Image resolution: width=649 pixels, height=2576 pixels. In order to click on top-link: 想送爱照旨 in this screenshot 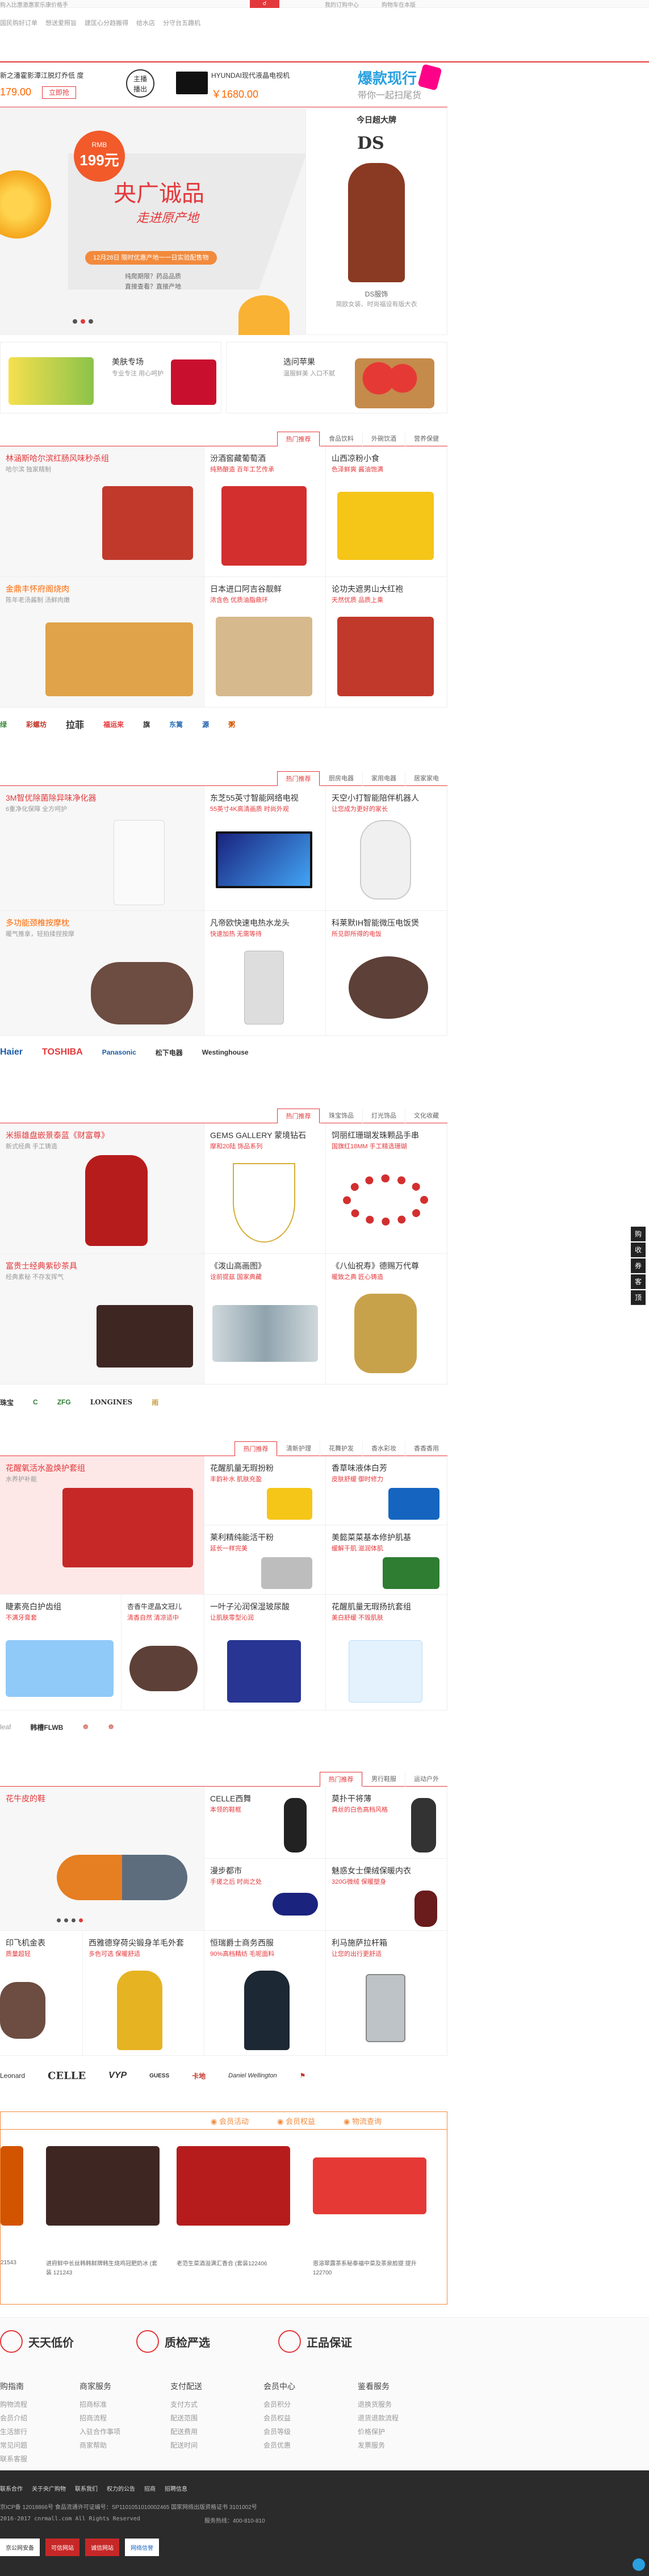, I will do `click(61, 22)`.